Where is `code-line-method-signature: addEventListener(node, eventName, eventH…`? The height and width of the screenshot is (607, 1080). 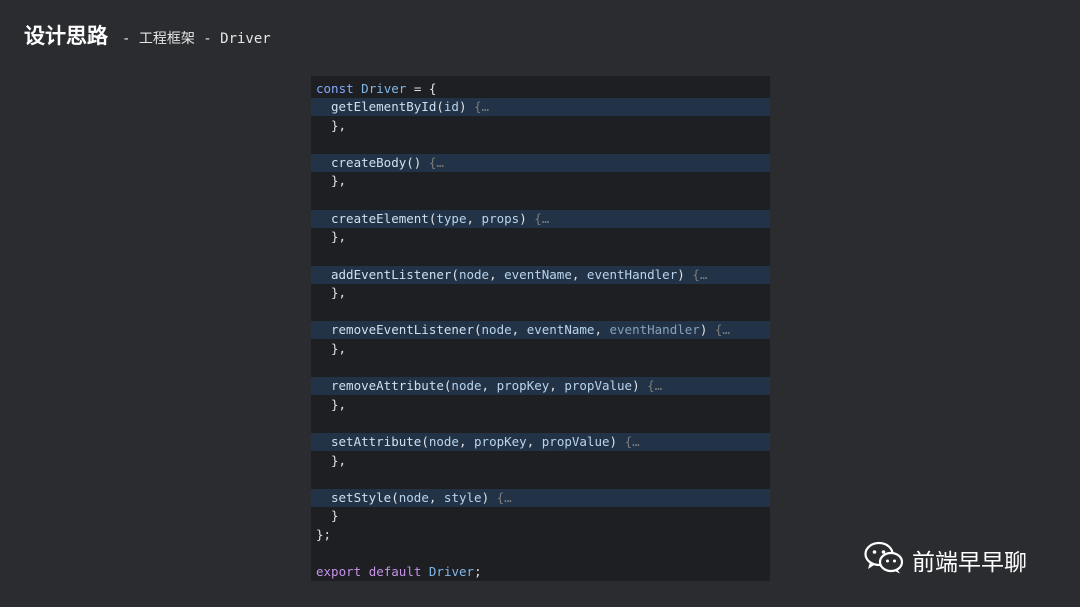
code-line-method-signature: addEventListener(node, eventName, eventH… is located at coordinates (540, 274).